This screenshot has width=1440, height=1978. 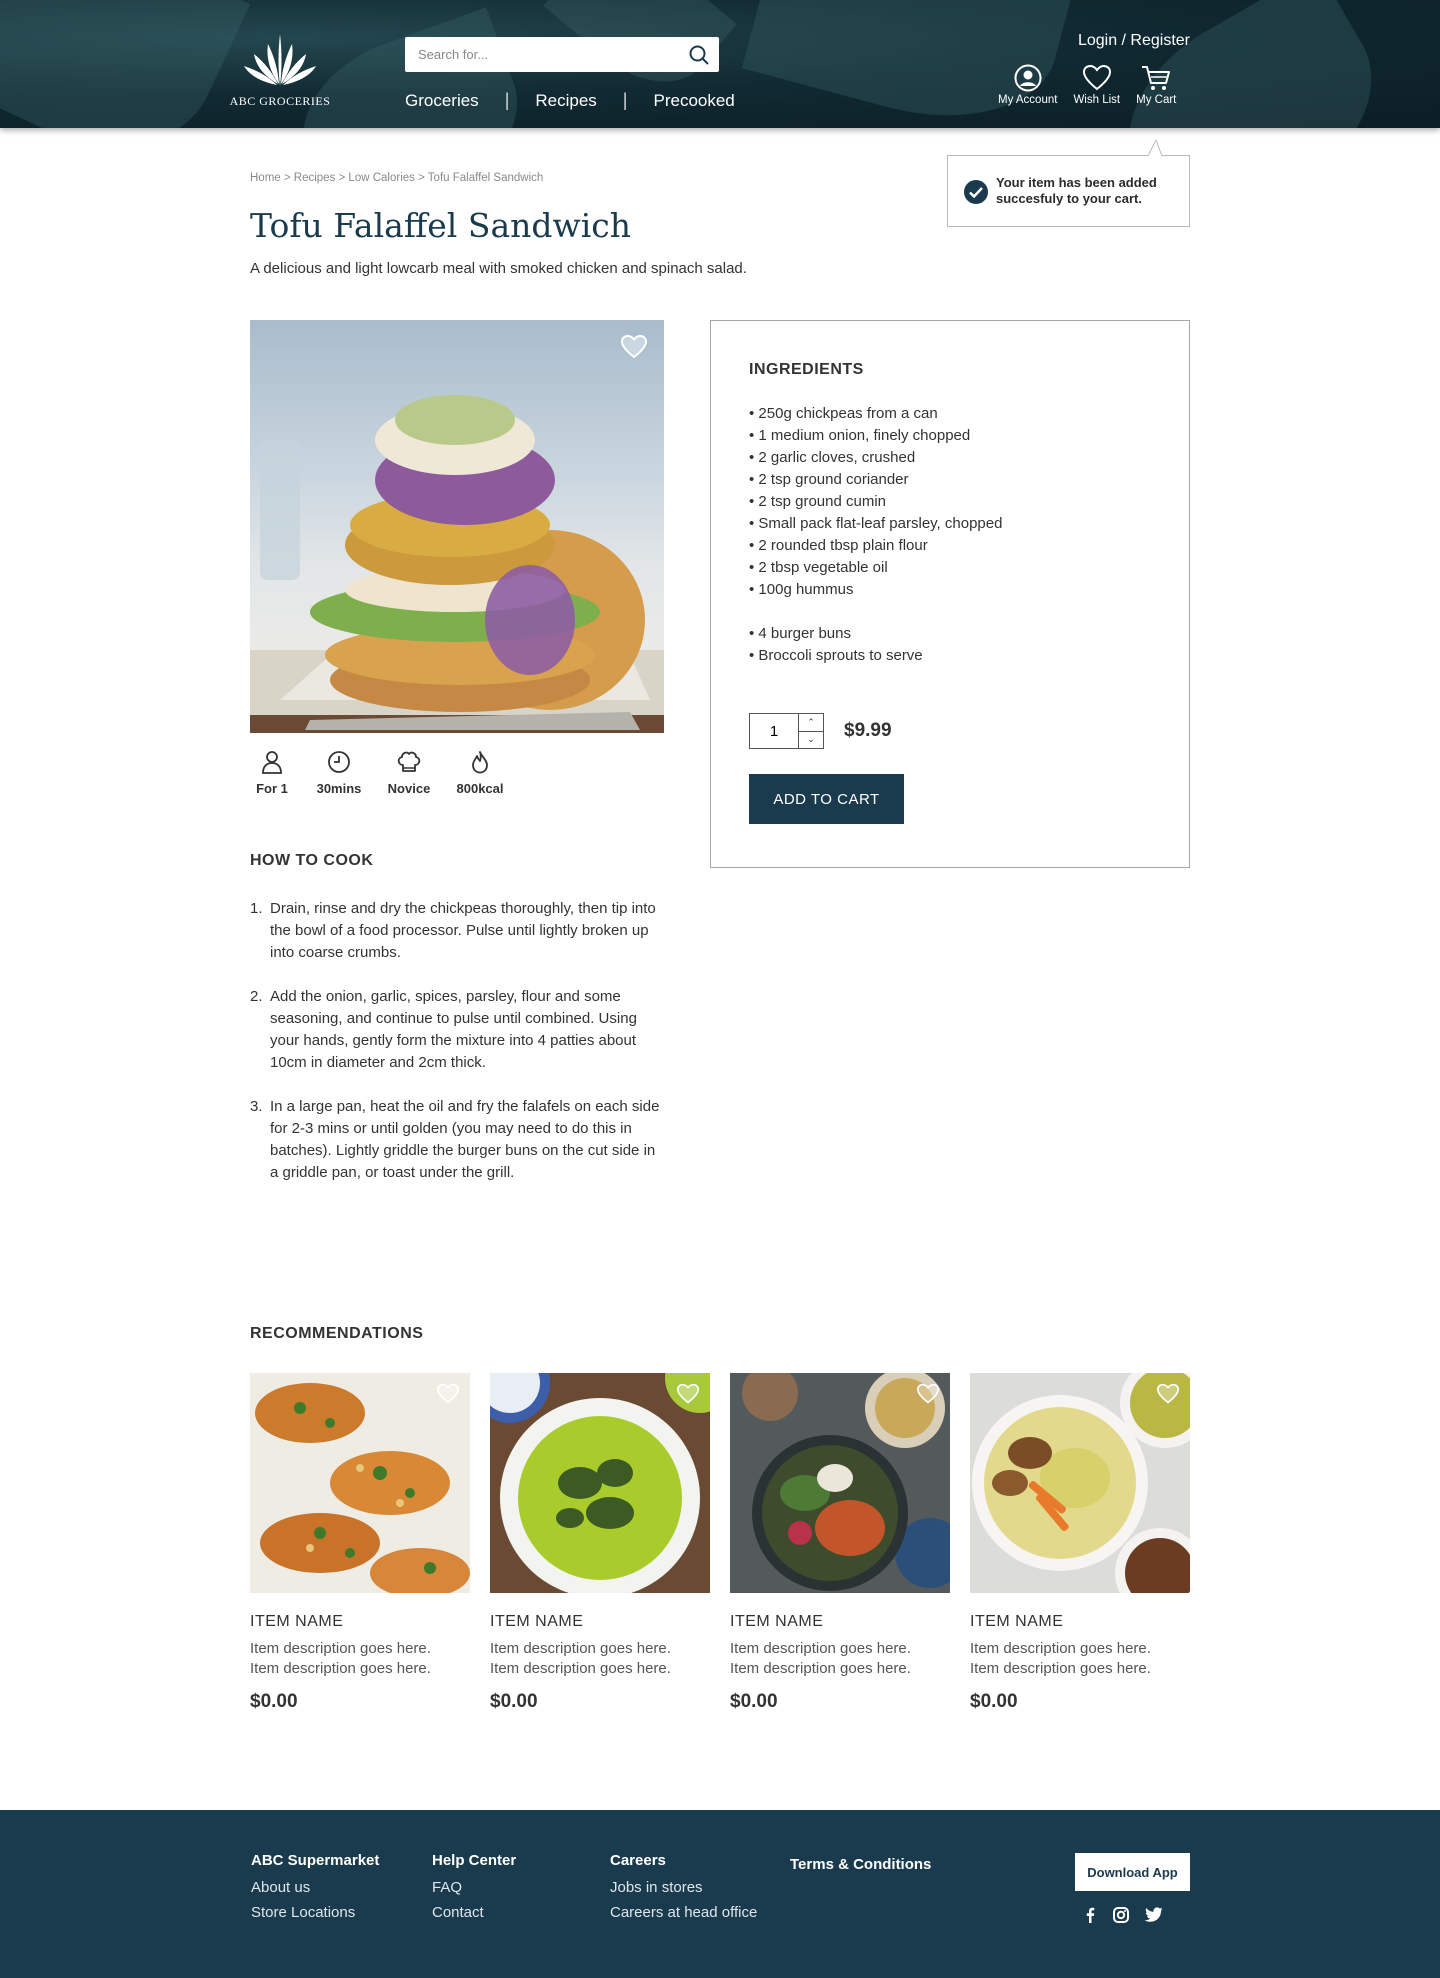 I want to click on social-links, so click(x=1131, y=1917).